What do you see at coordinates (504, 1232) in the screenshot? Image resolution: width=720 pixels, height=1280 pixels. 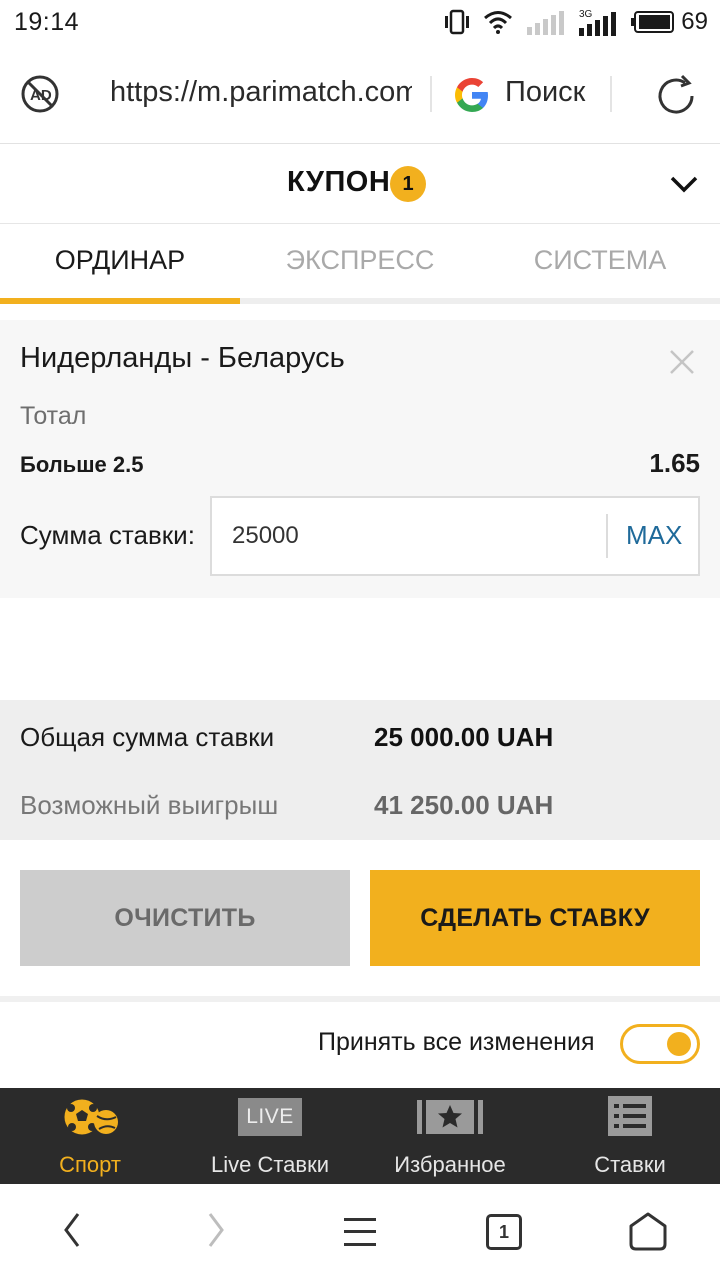 I see `tabs-count-button: 1` at bounding box center [504, 1232].